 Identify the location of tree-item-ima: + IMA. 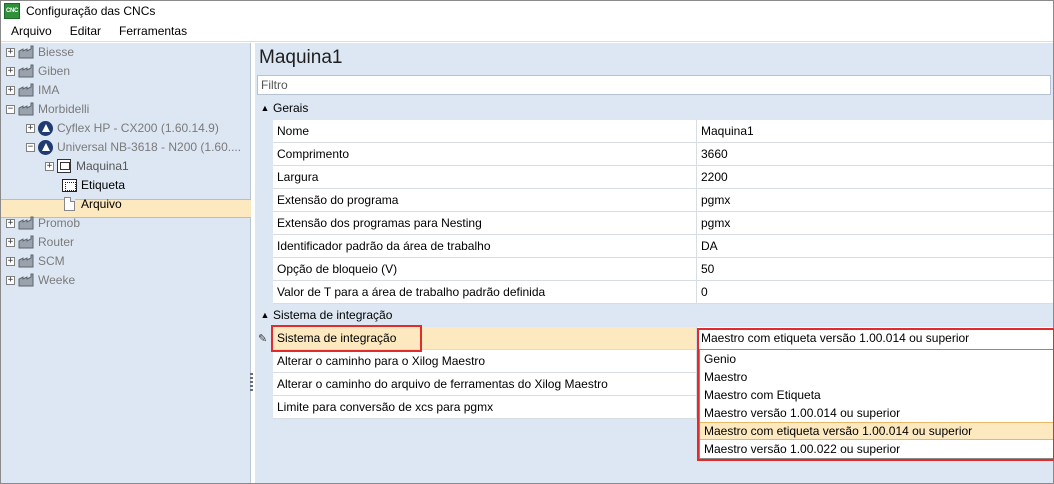
(32, 90).